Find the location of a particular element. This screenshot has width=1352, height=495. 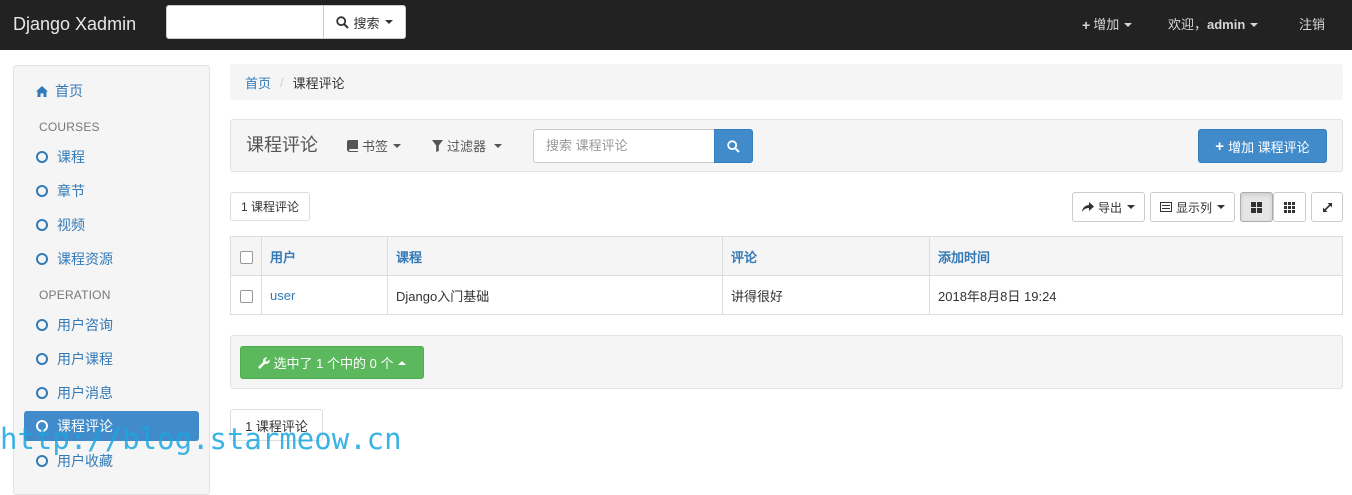

sidebar-item-user-ask: 用户咨询 is located at coordinates (111, 325).